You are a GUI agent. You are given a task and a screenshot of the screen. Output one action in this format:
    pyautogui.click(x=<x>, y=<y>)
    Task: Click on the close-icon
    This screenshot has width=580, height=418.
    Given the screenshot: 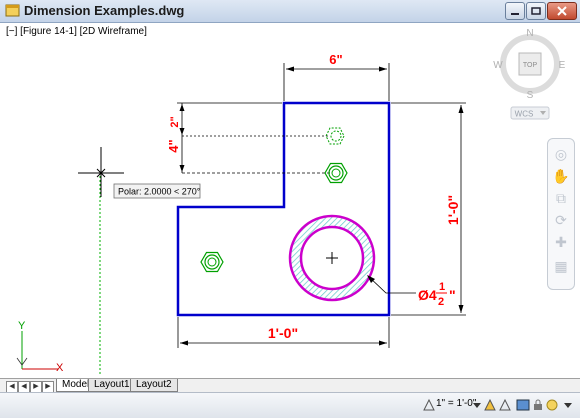 What is the action you would take?
    pyautogui.click(x=562, y=11)
    